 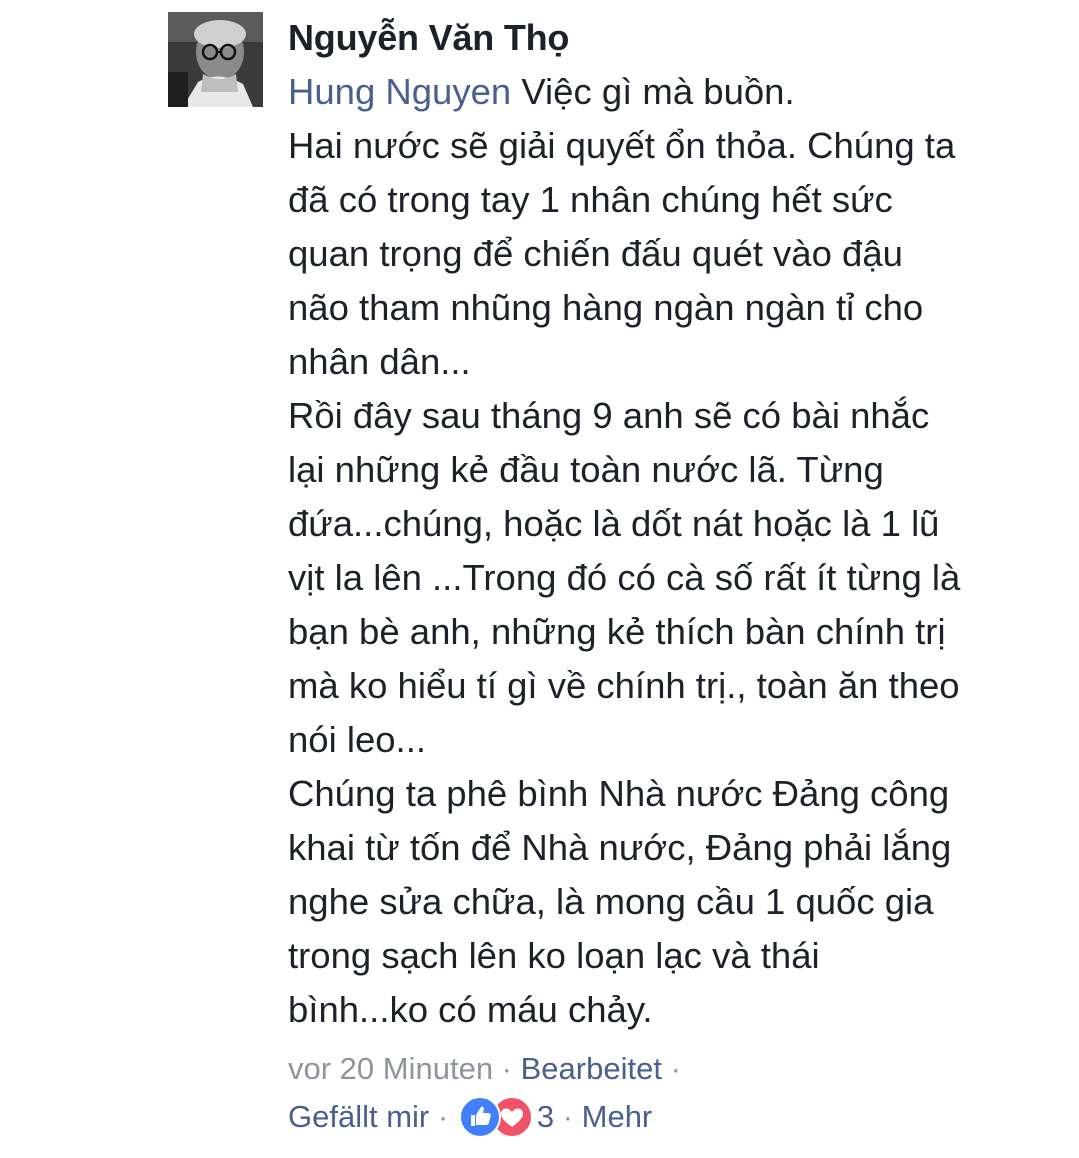 I want to click on mention-link: Hung Nguyen, so click(x=399, y=91).